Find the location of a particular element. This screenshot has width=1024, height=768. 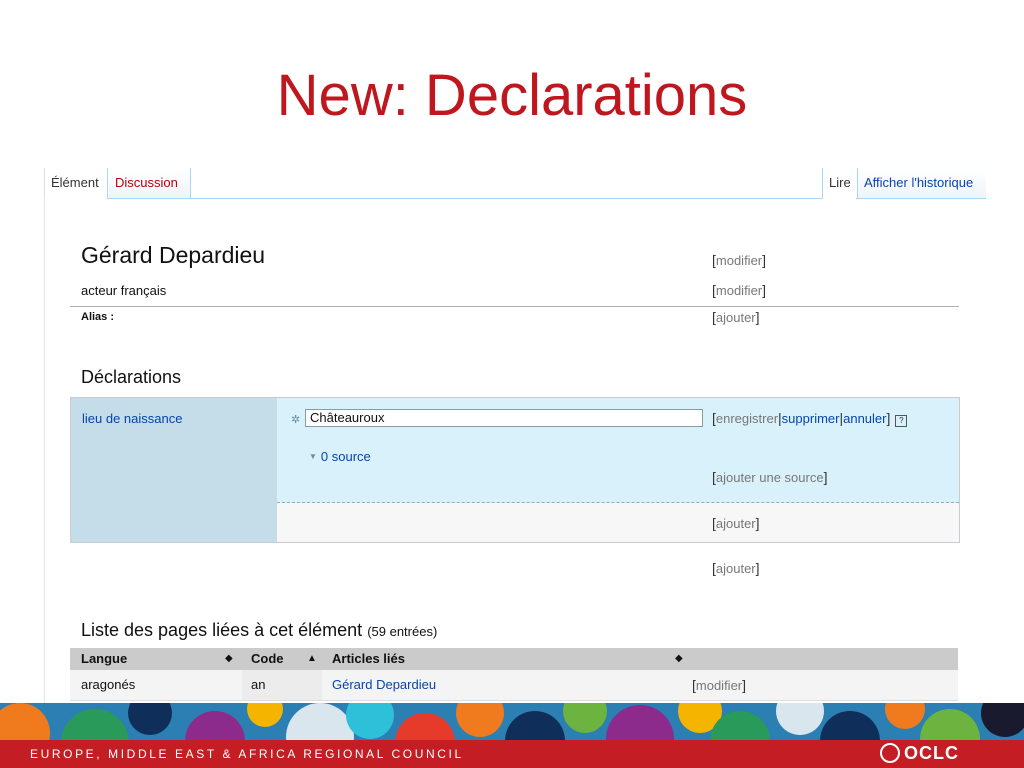

divider is located at coordinates (514, 306).